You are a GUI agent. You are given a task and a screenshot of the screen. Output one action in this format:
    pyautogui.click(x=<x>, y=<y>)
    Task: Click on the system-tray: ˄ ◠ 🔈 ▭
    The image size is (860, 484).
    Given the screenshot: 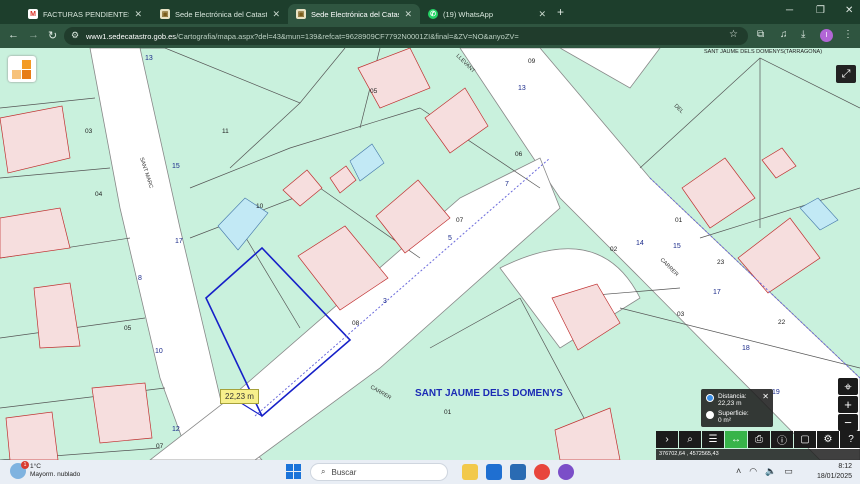 What is the action you would take?
    pyautogui.click(x=764, y=471)
    